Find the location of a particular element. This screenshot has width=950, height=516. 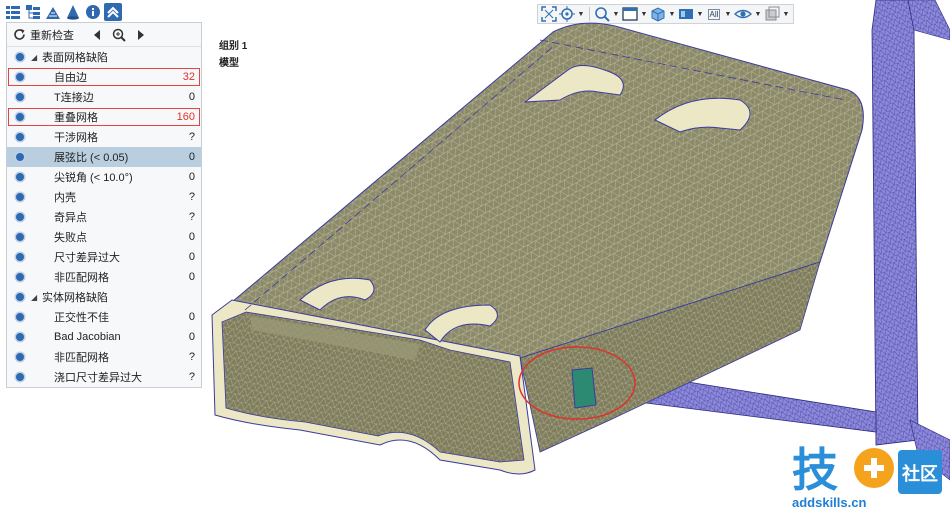

diagnostic-count: 32 is located at coordinates (188, 77).